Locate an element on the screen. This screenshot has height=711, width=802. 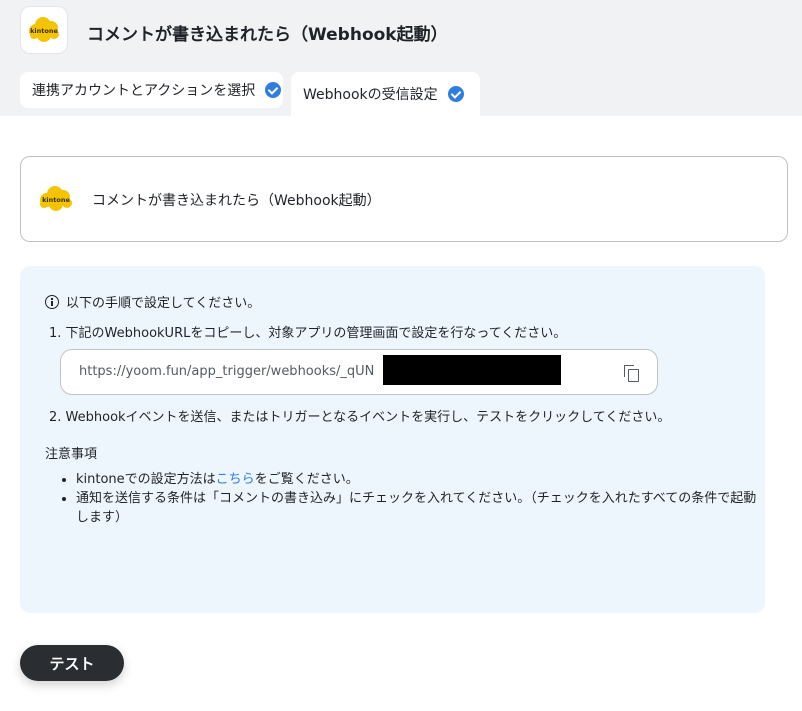
trigger-event-title: コメントが書き込まれたら（Webhook起動） is located at coordinates (236, 201).